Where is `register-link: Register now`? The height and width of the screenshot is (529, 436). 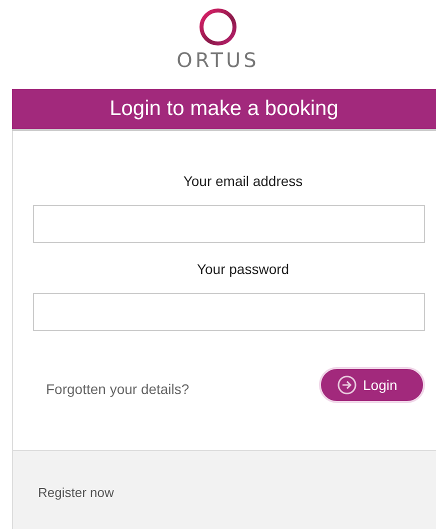 register-link: Register now is located at coordinates (76, 492).